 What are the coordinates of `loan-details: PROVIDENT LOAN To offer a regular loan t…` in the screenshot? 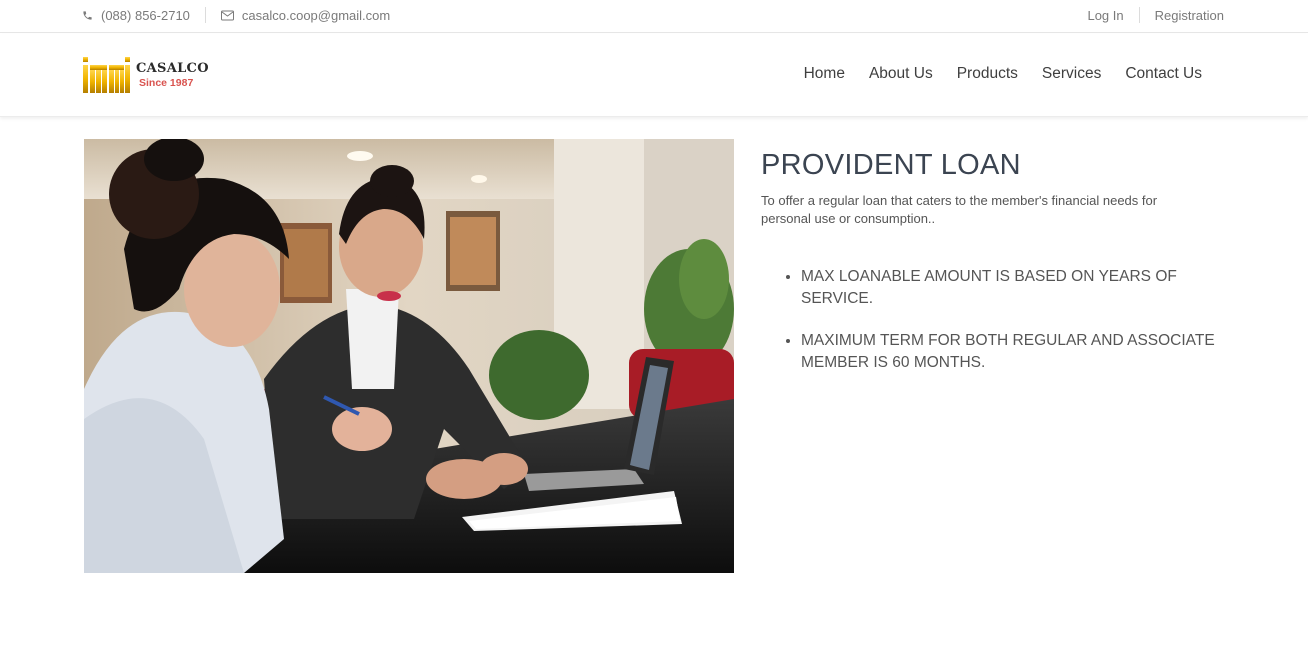 It's located at (991, 271).